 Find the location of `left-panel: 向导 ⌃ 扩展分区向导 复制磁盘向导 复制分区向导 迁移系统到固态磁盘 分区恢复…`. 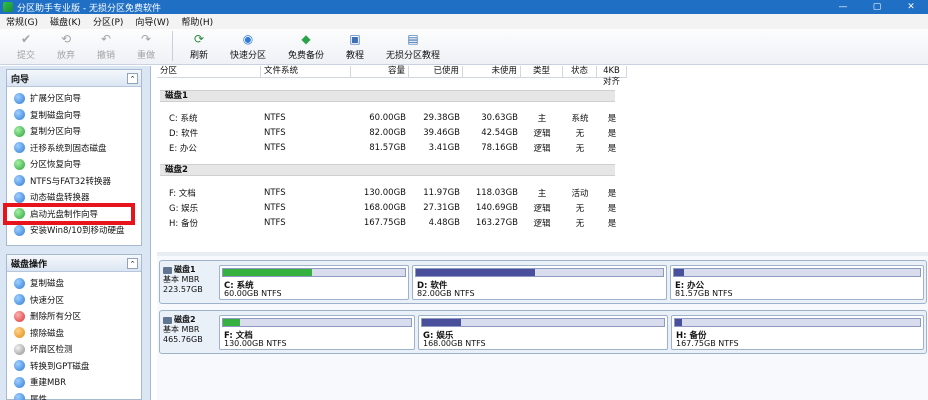

left-panel: 向导 ⌃ 扩展分区向导 复制磁盘向导 复制分区向导 迁移系统到固态磁盘 分区恢复… is located at coordinates (75, 233).